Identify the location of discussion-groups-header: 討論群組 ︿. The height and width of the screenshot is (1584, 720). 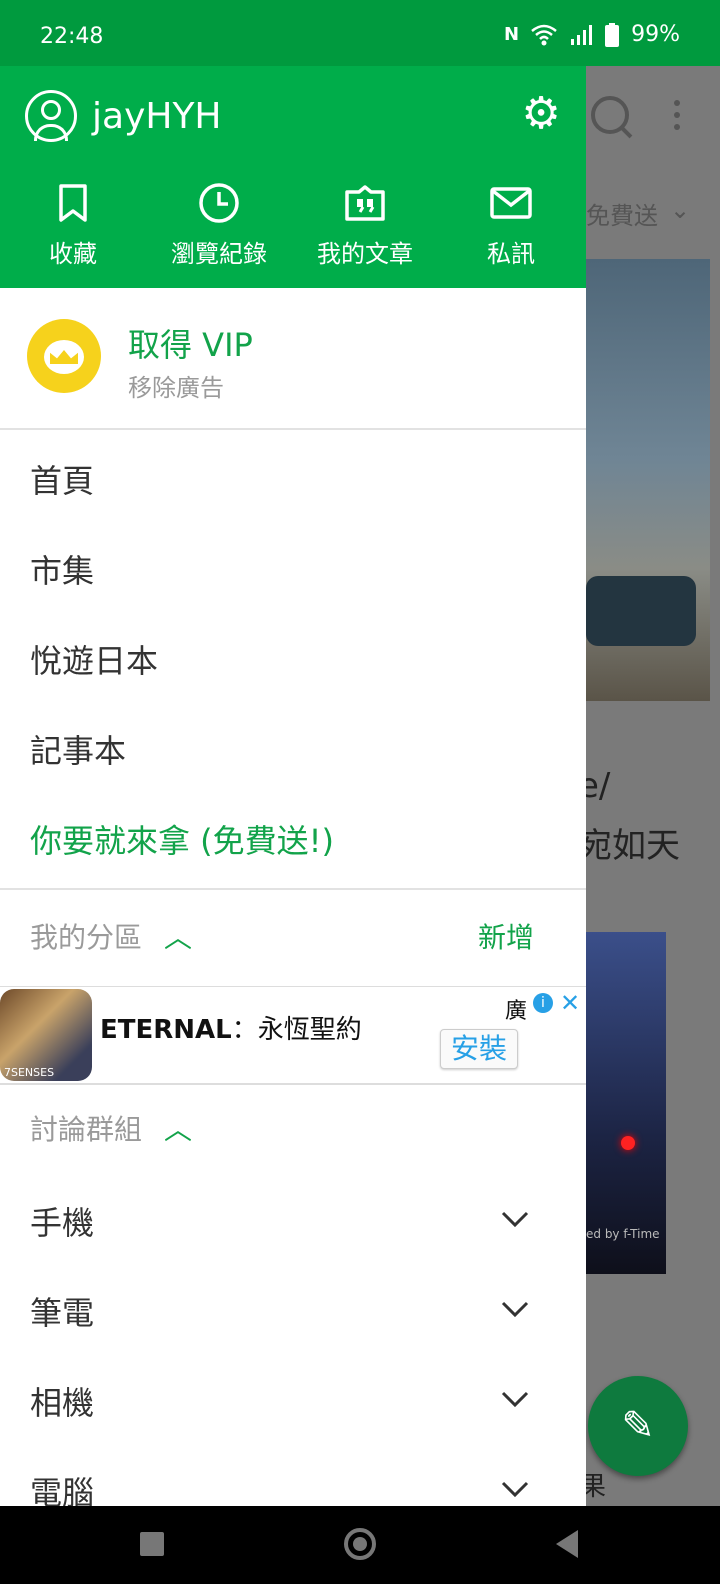
(111, 1128).